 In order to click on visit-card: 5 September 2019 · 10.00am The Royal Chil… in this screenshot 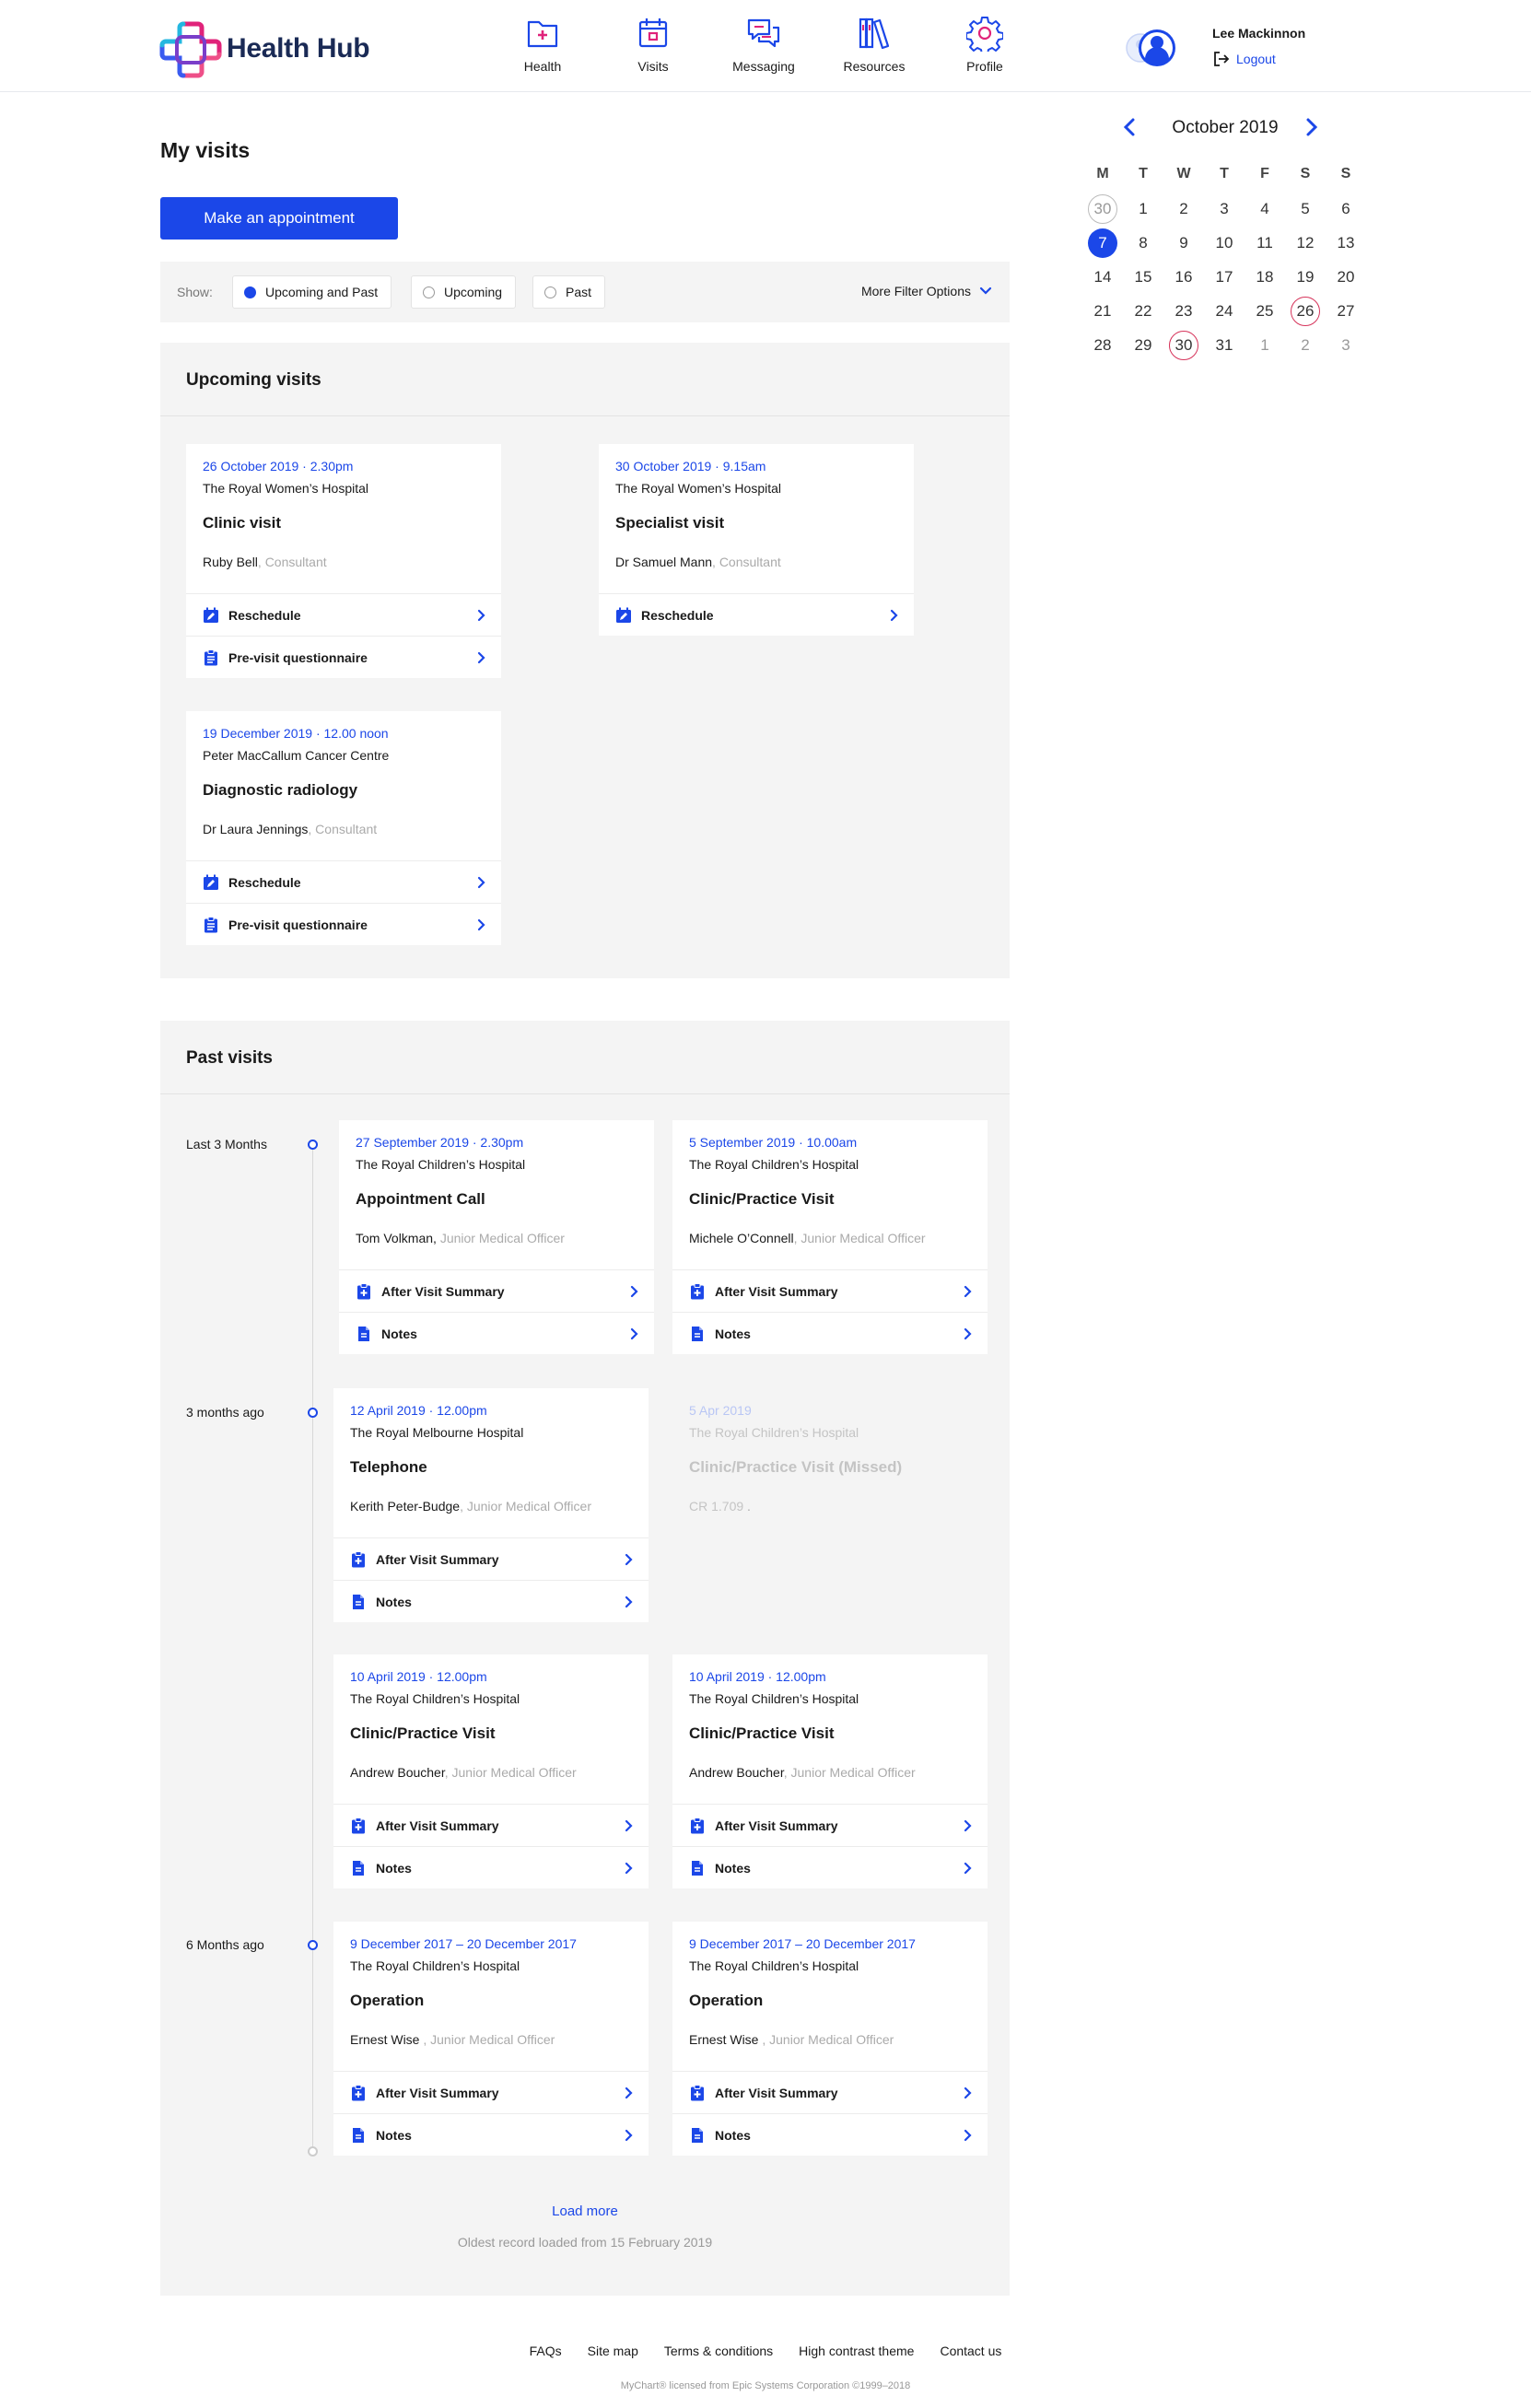, I will do `click(830, 1237)`.